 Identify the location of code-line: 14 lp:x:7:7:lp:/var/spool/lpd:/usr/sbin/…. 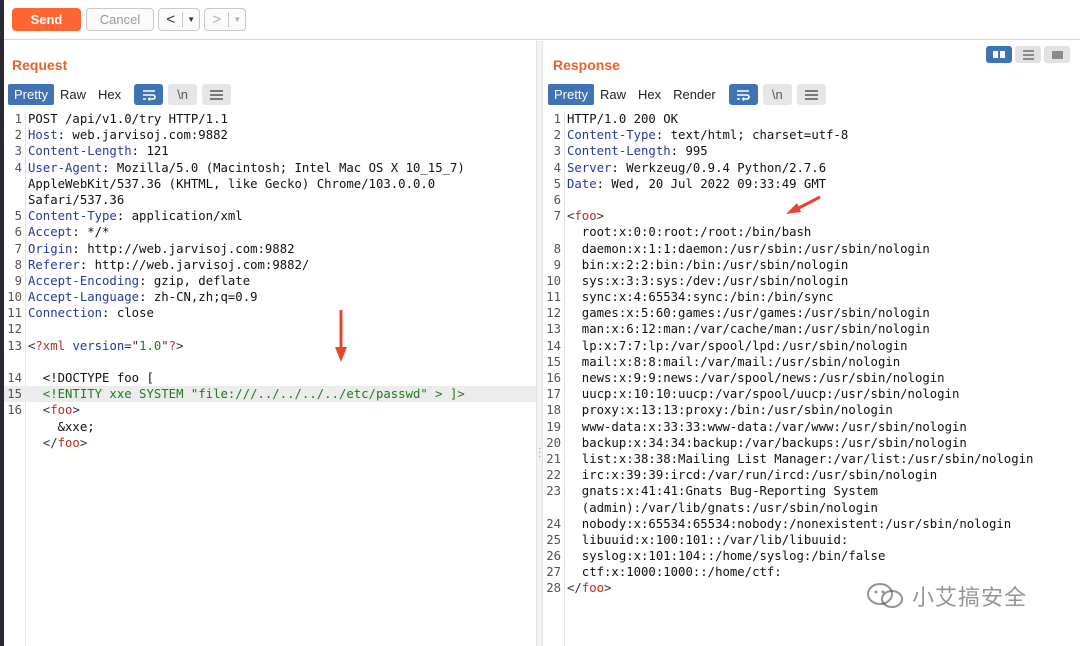
(811, 346).